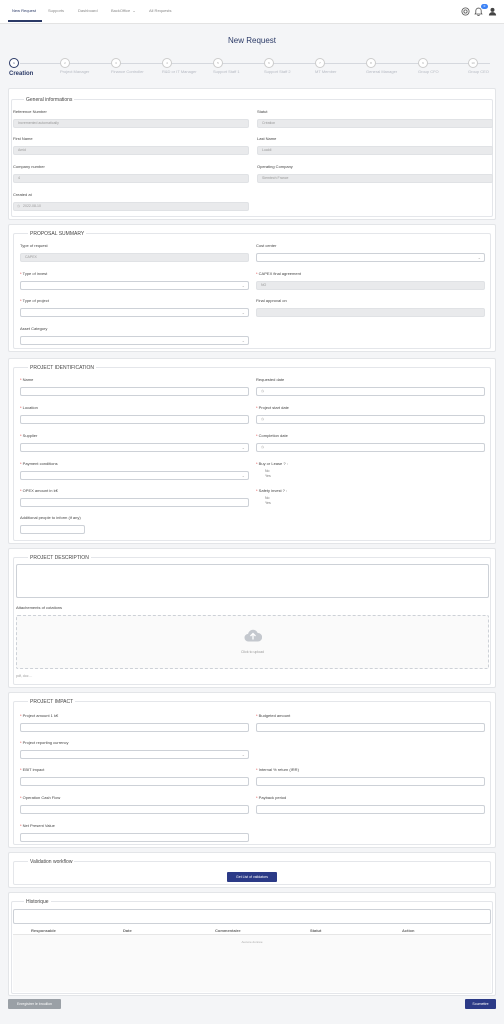  I want to click on section-legend: PROPOSAL SUMMARY, so click(57, 234).